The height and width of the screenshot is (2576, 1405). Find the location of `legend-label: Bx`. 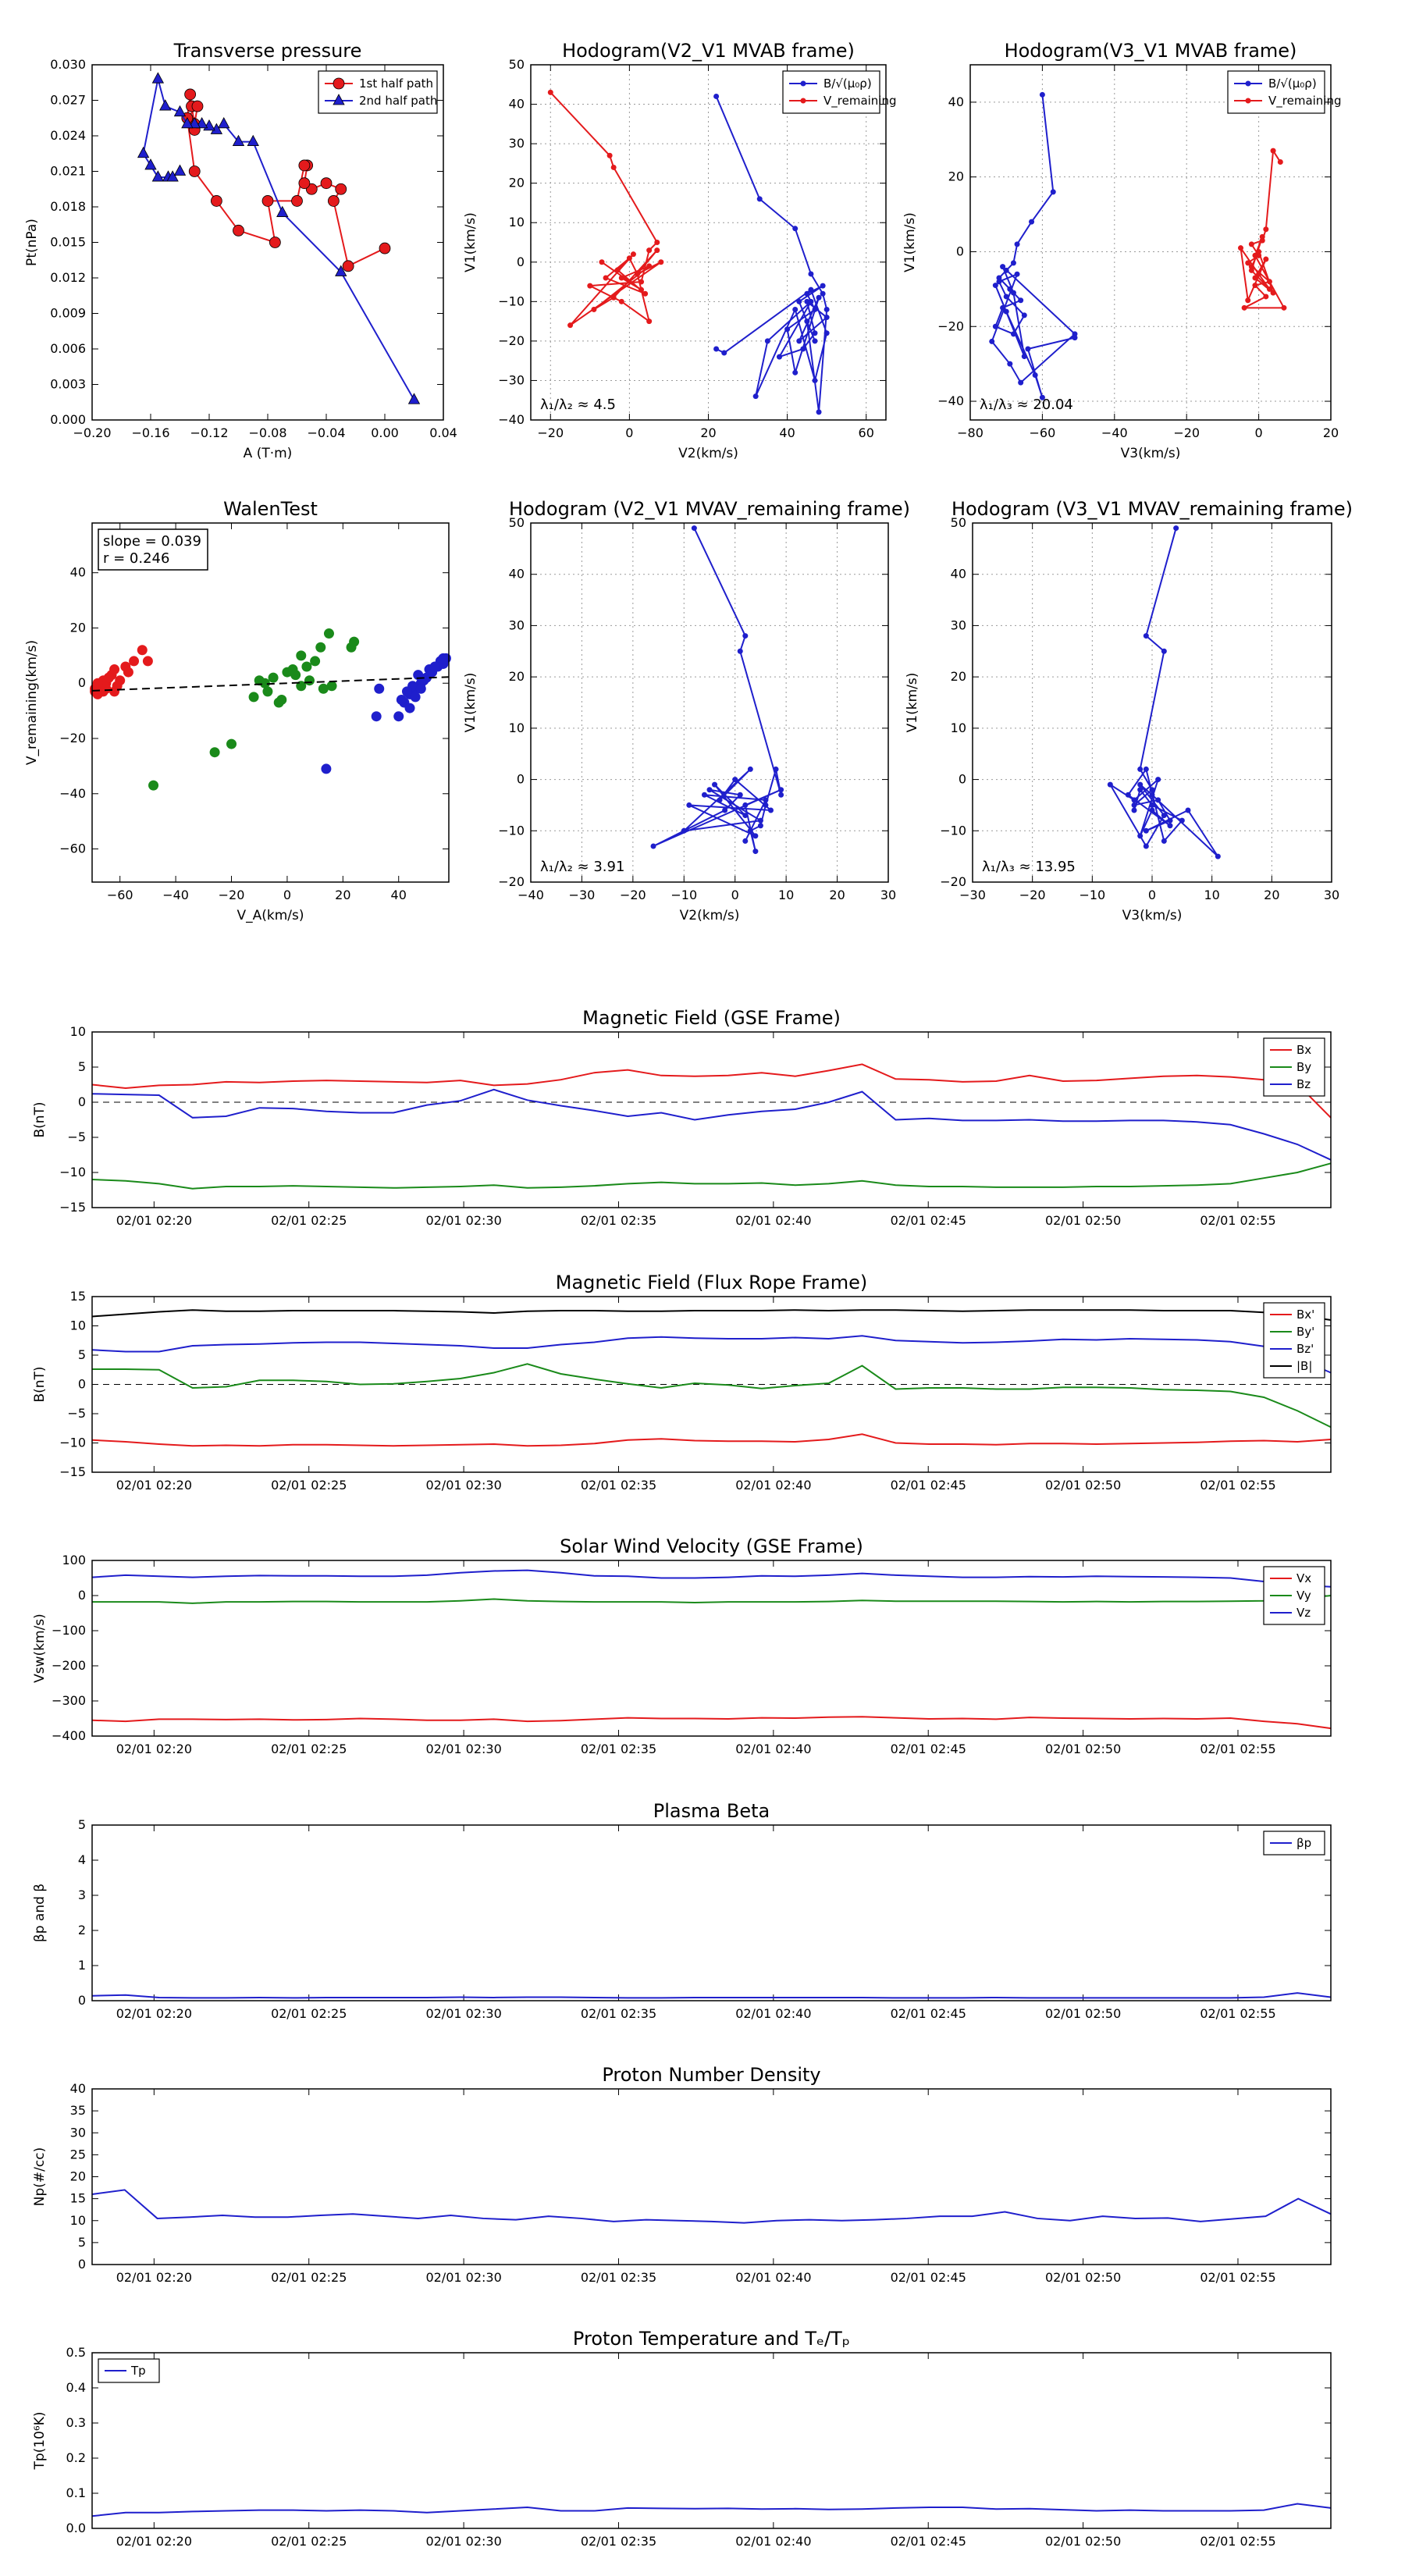

legend-label: Bx is located at coordinates (1304, 1050).